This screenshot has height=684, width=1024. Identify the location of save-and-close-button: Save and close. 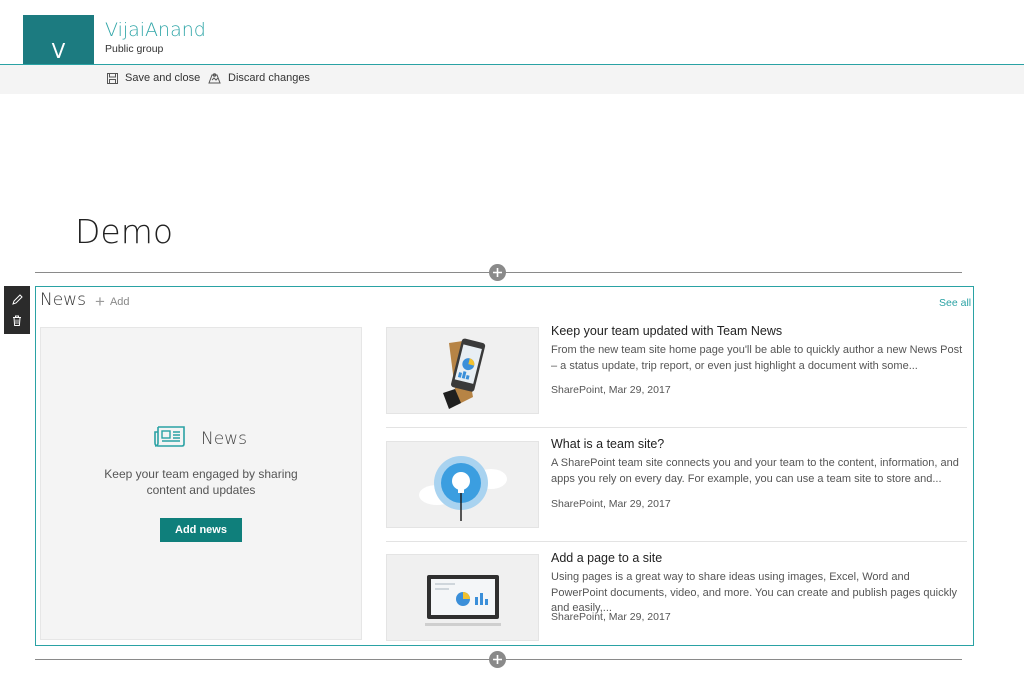
(153, 78).